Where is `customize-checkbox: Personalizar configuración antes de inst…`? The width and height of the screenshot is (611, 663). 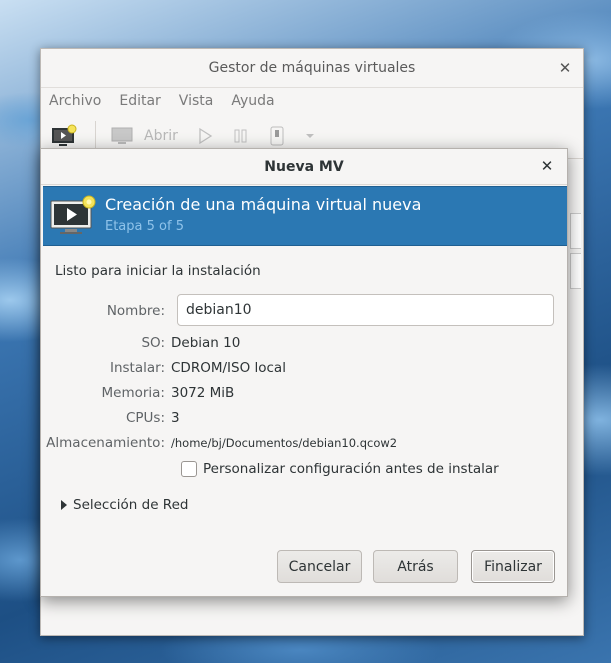
customize-checkbox: Personalizar configuración antes de inst… is located at coordinates (340, 469).